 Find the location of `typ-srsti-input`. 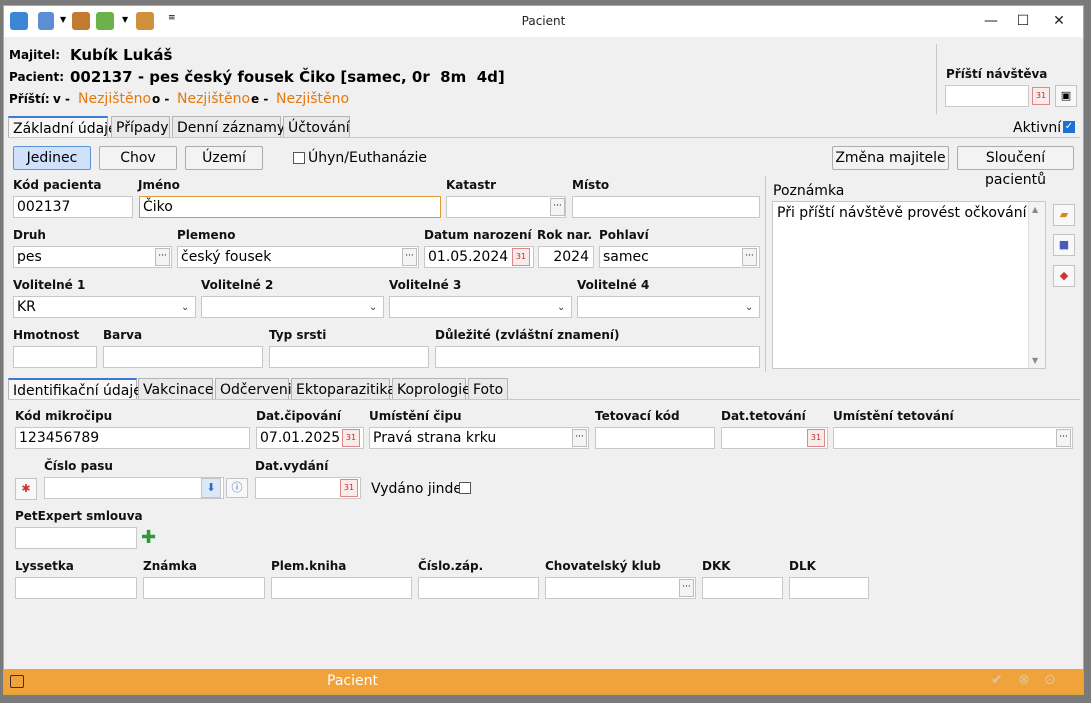

typ-srsti-input is located at coordinates (349, 357).